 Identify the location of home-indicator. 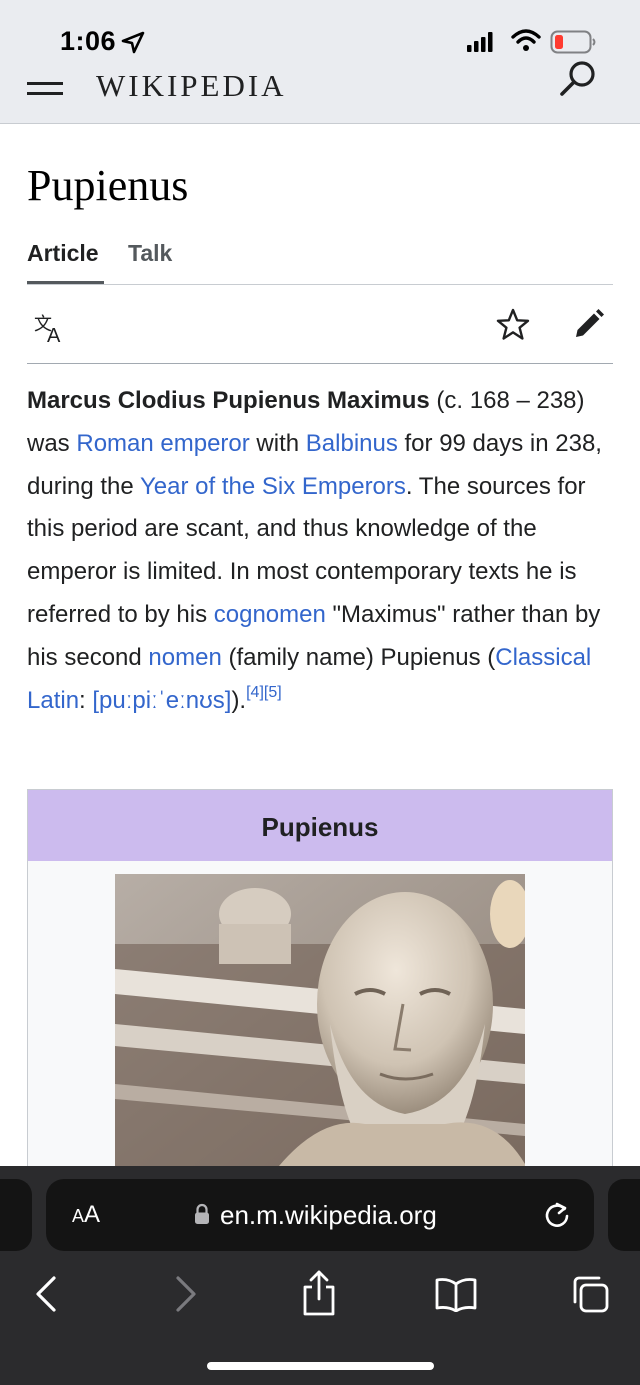
(320, 1366).